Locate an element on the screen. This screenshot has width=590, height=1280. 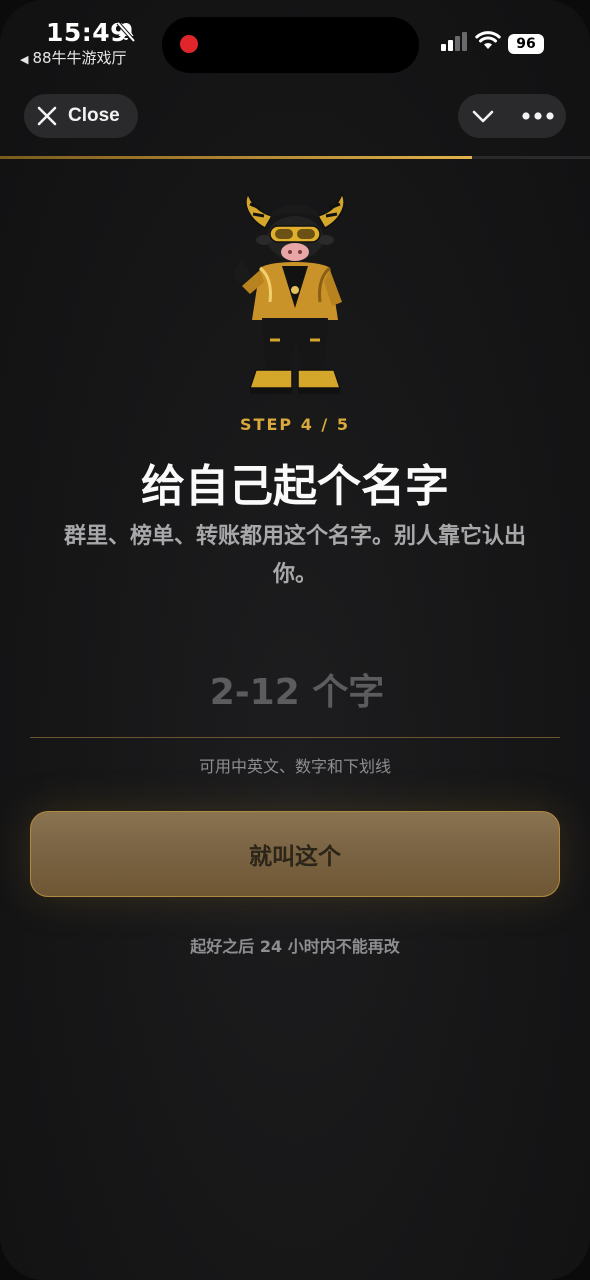
step-progress-fill is located at coordinates (236, 157).